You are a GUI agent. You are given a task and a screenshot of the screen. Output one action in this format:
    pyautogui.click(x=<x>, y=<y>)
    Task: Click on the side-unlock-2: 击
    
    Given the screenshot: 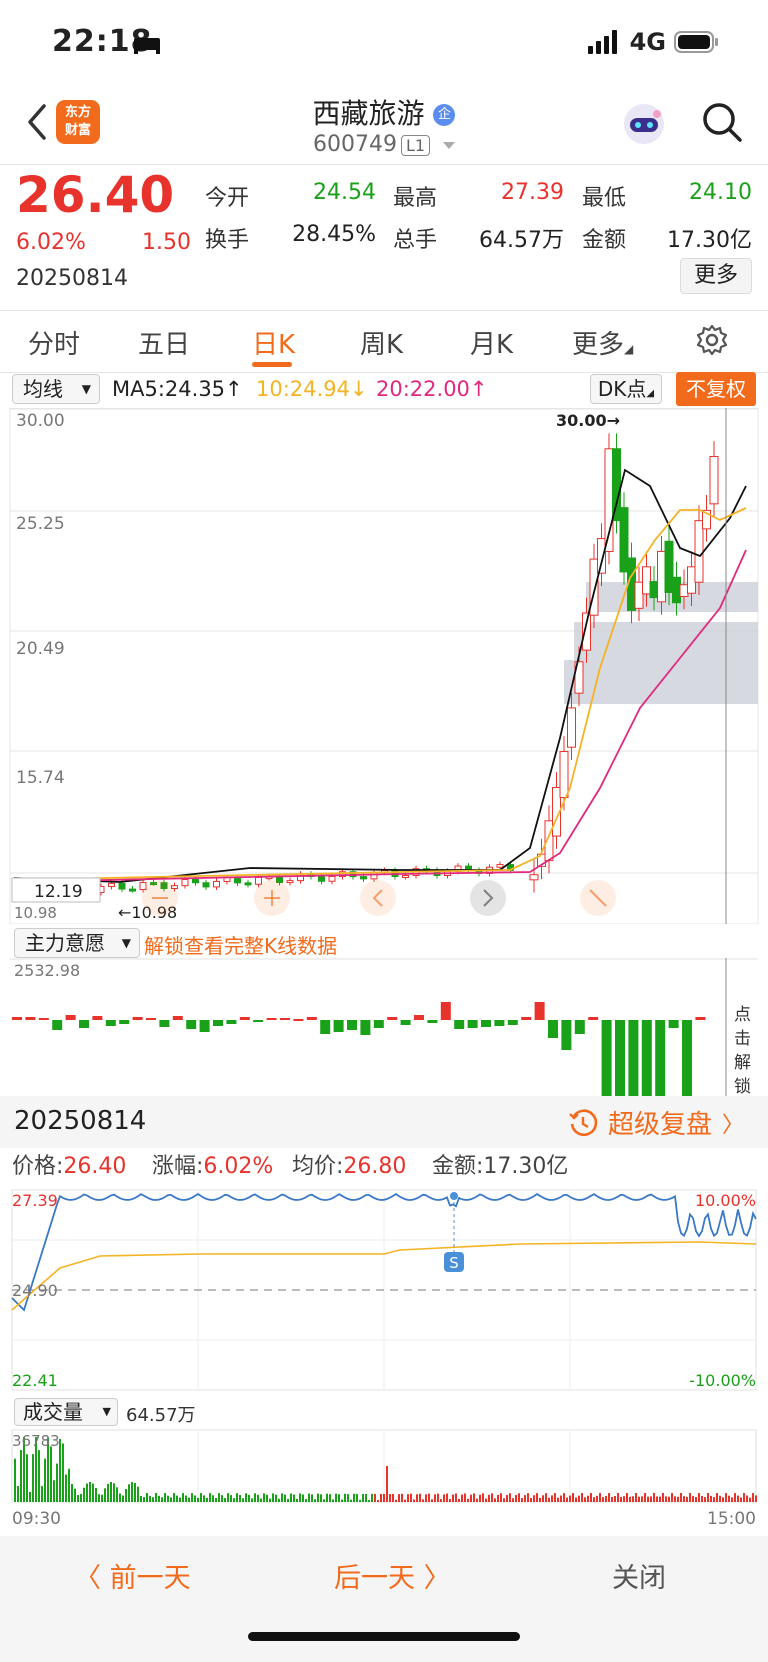 What is the action you would take?
    pyautogui.click(x=742, y=1039)
    